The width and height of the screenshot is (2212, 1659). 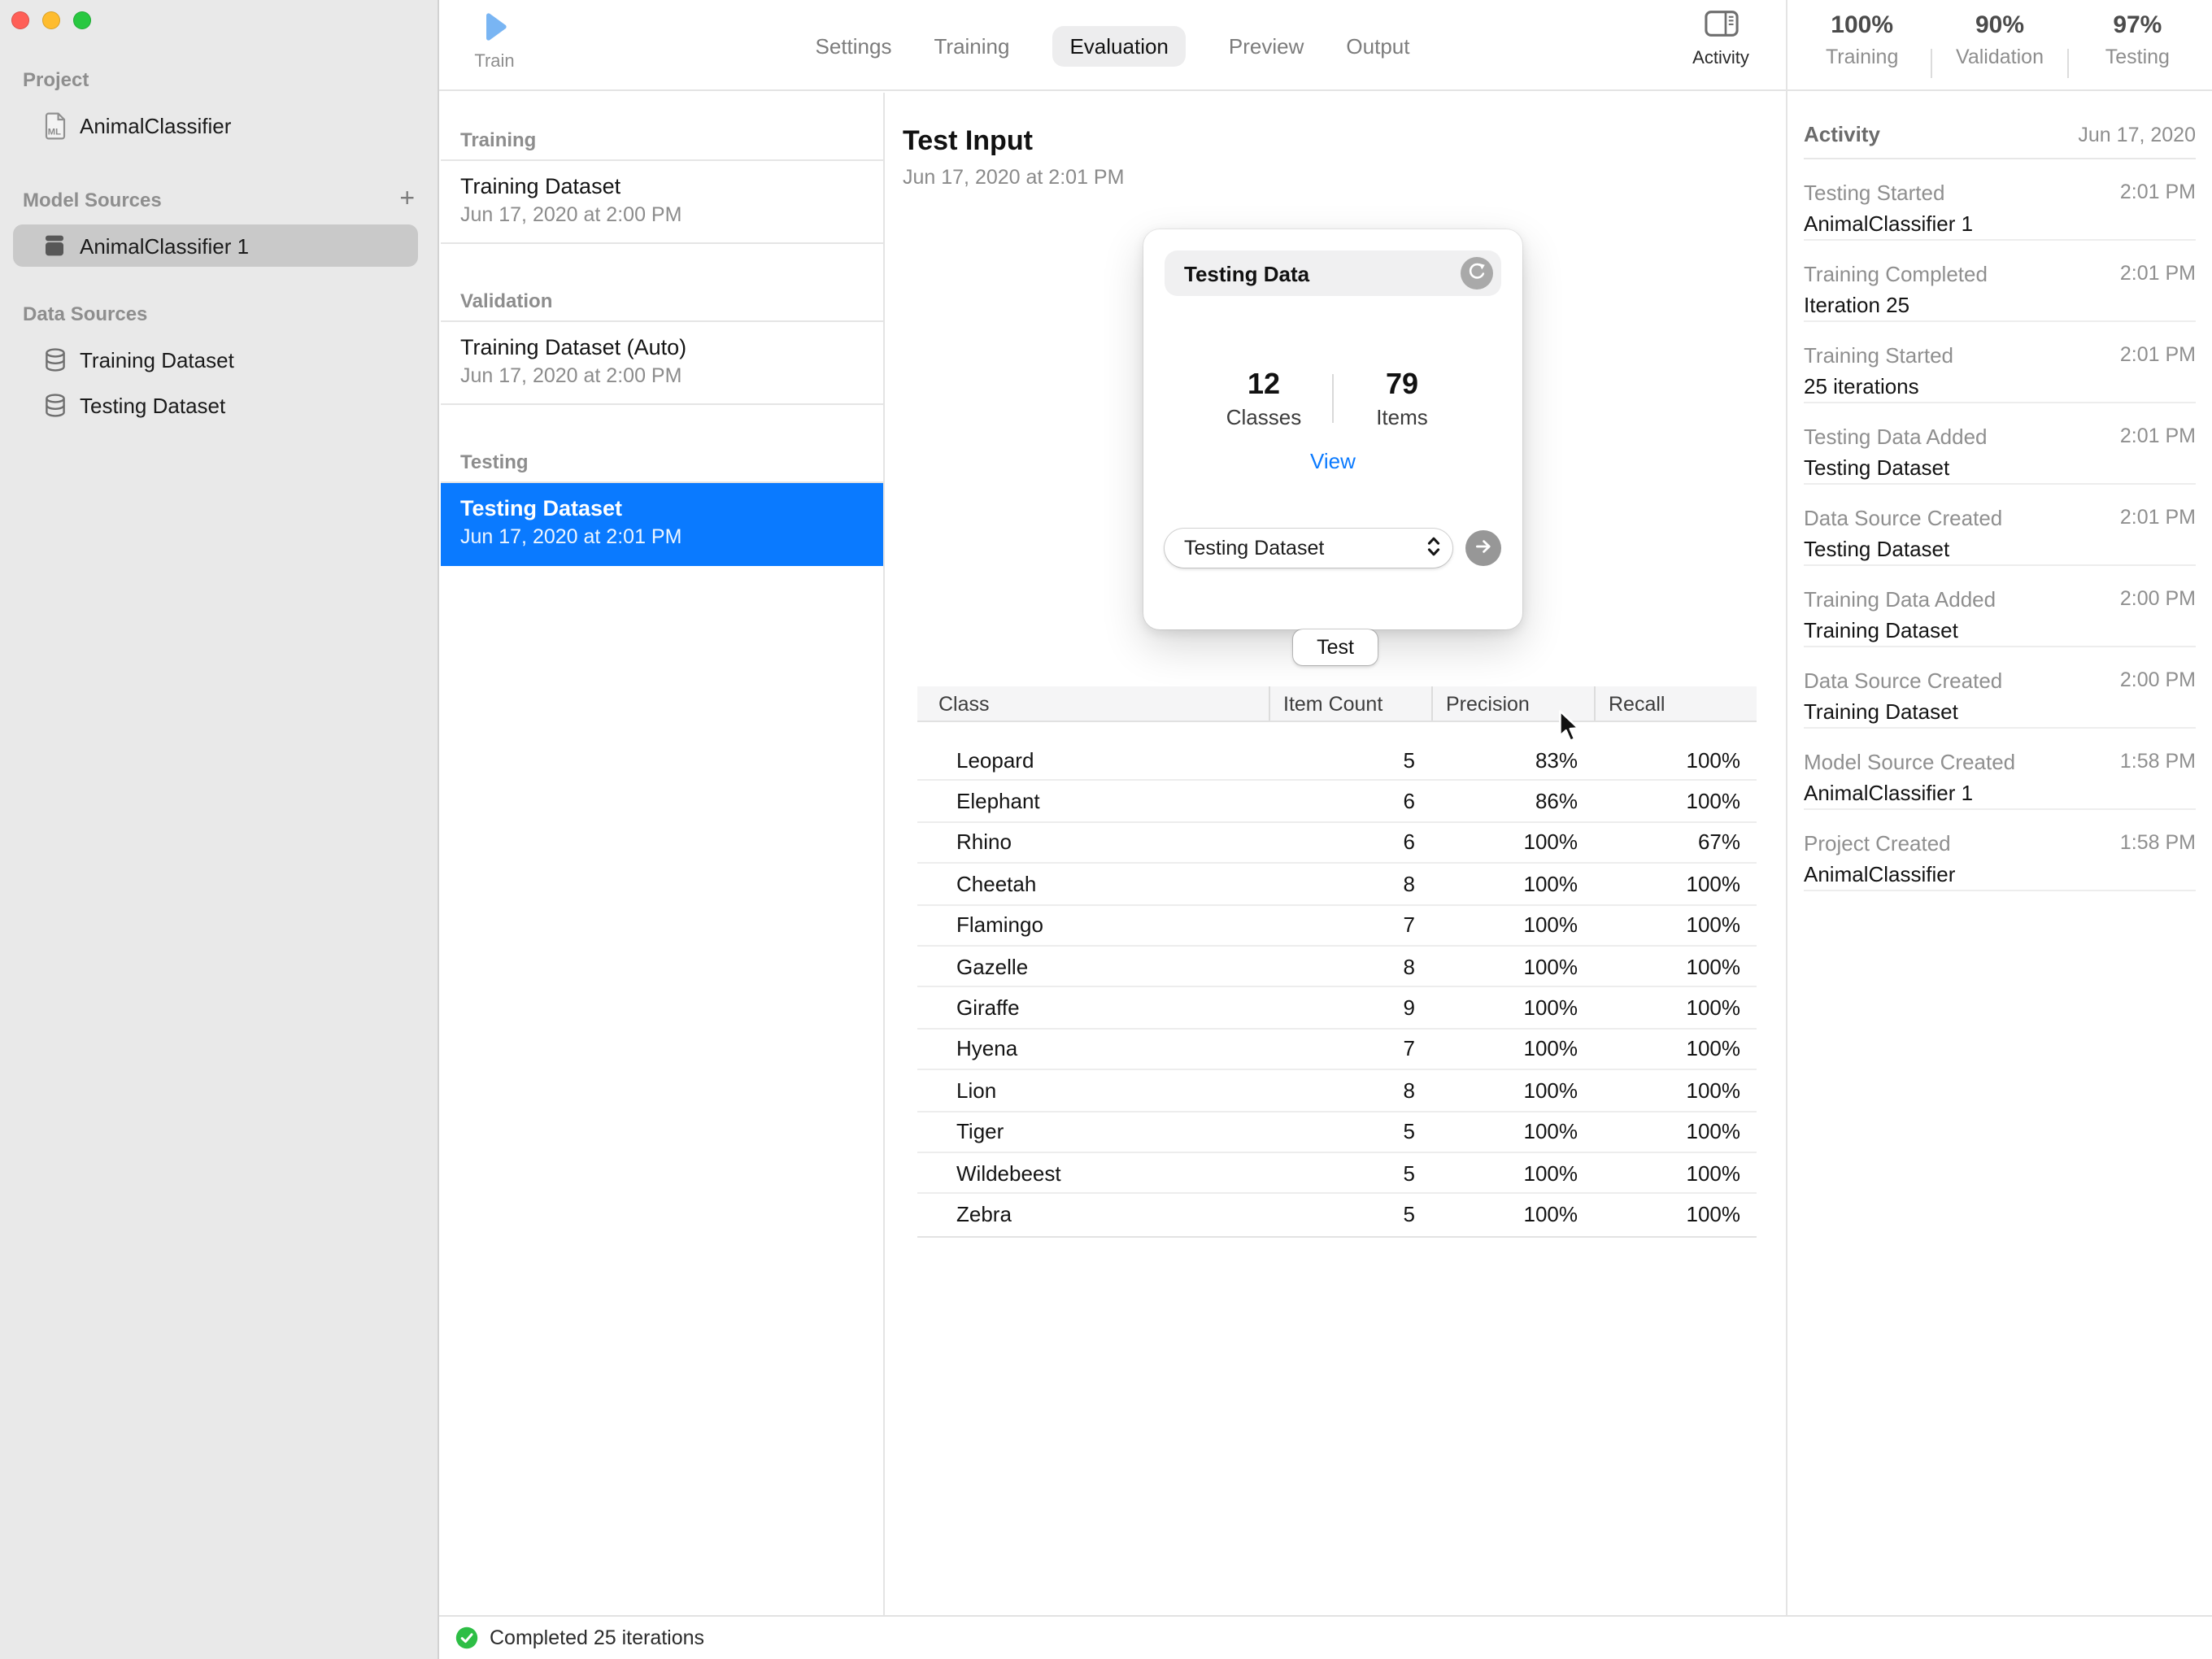 What do you see at coordinates (1337, 843) in the screenshot?
I see `table-row: Rhino 6 100% 67%` at bounding box center [1337, 843].